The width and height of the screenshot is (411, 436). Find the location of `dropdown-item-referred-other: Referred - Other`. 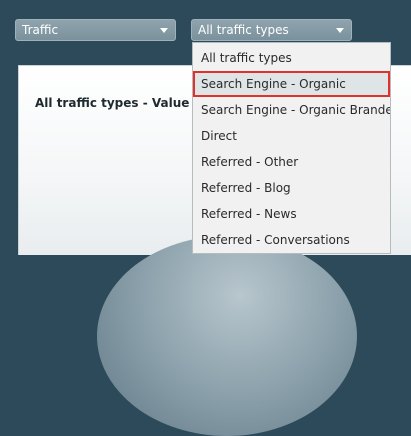

dropdown-item-referred-other: Referred - Other is located at coordinates (291, 162).